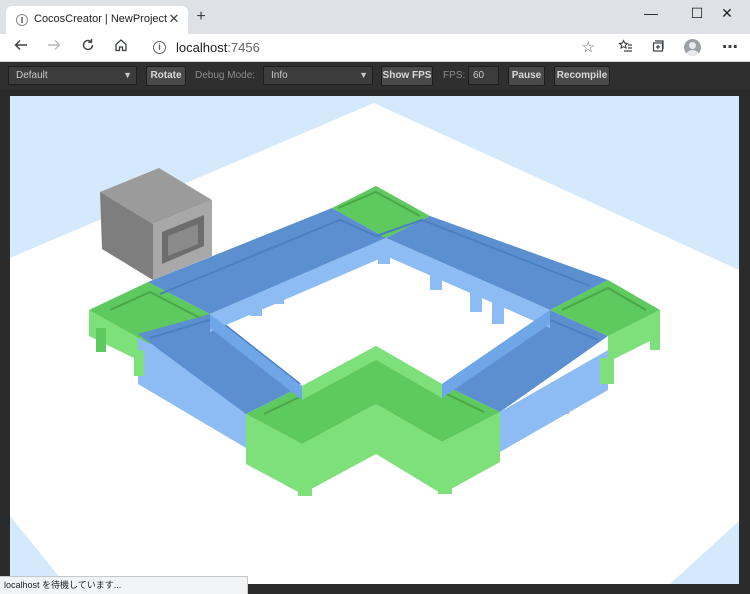  I want to click on url-port: :7456, so click(243, 47).